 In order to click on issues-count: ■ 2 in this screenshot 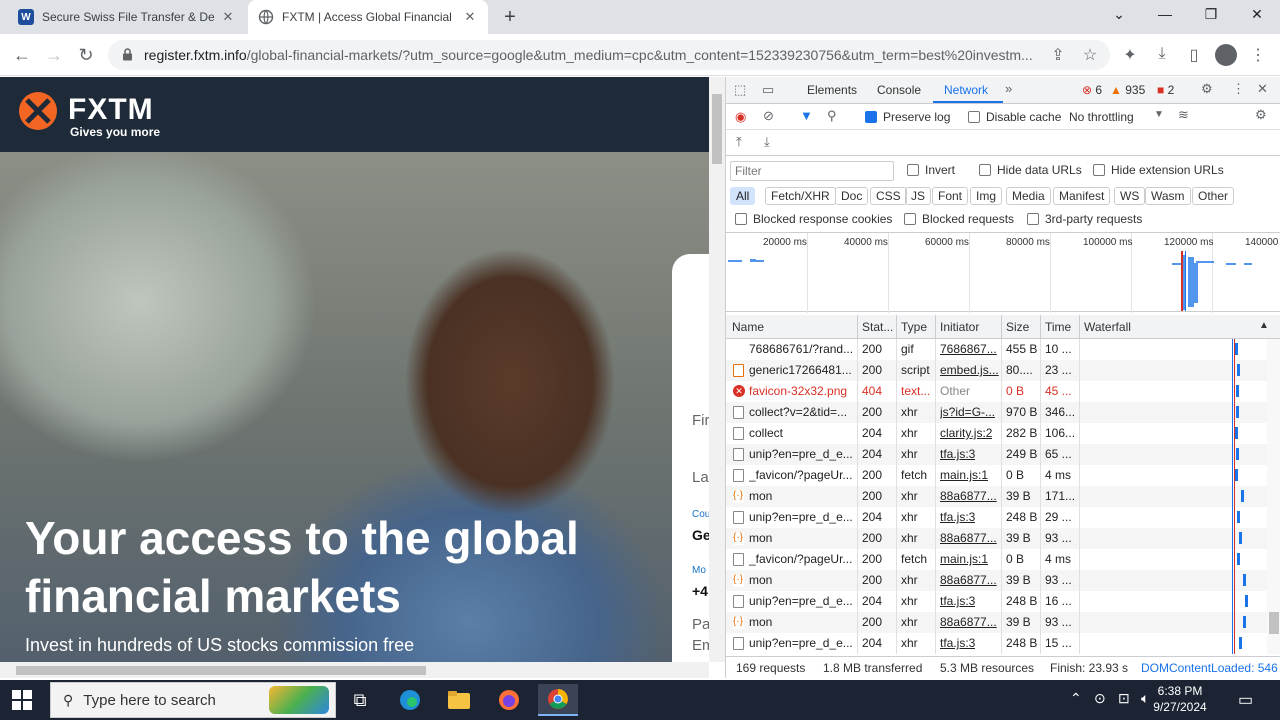, I will do `click(1165, 90)`.